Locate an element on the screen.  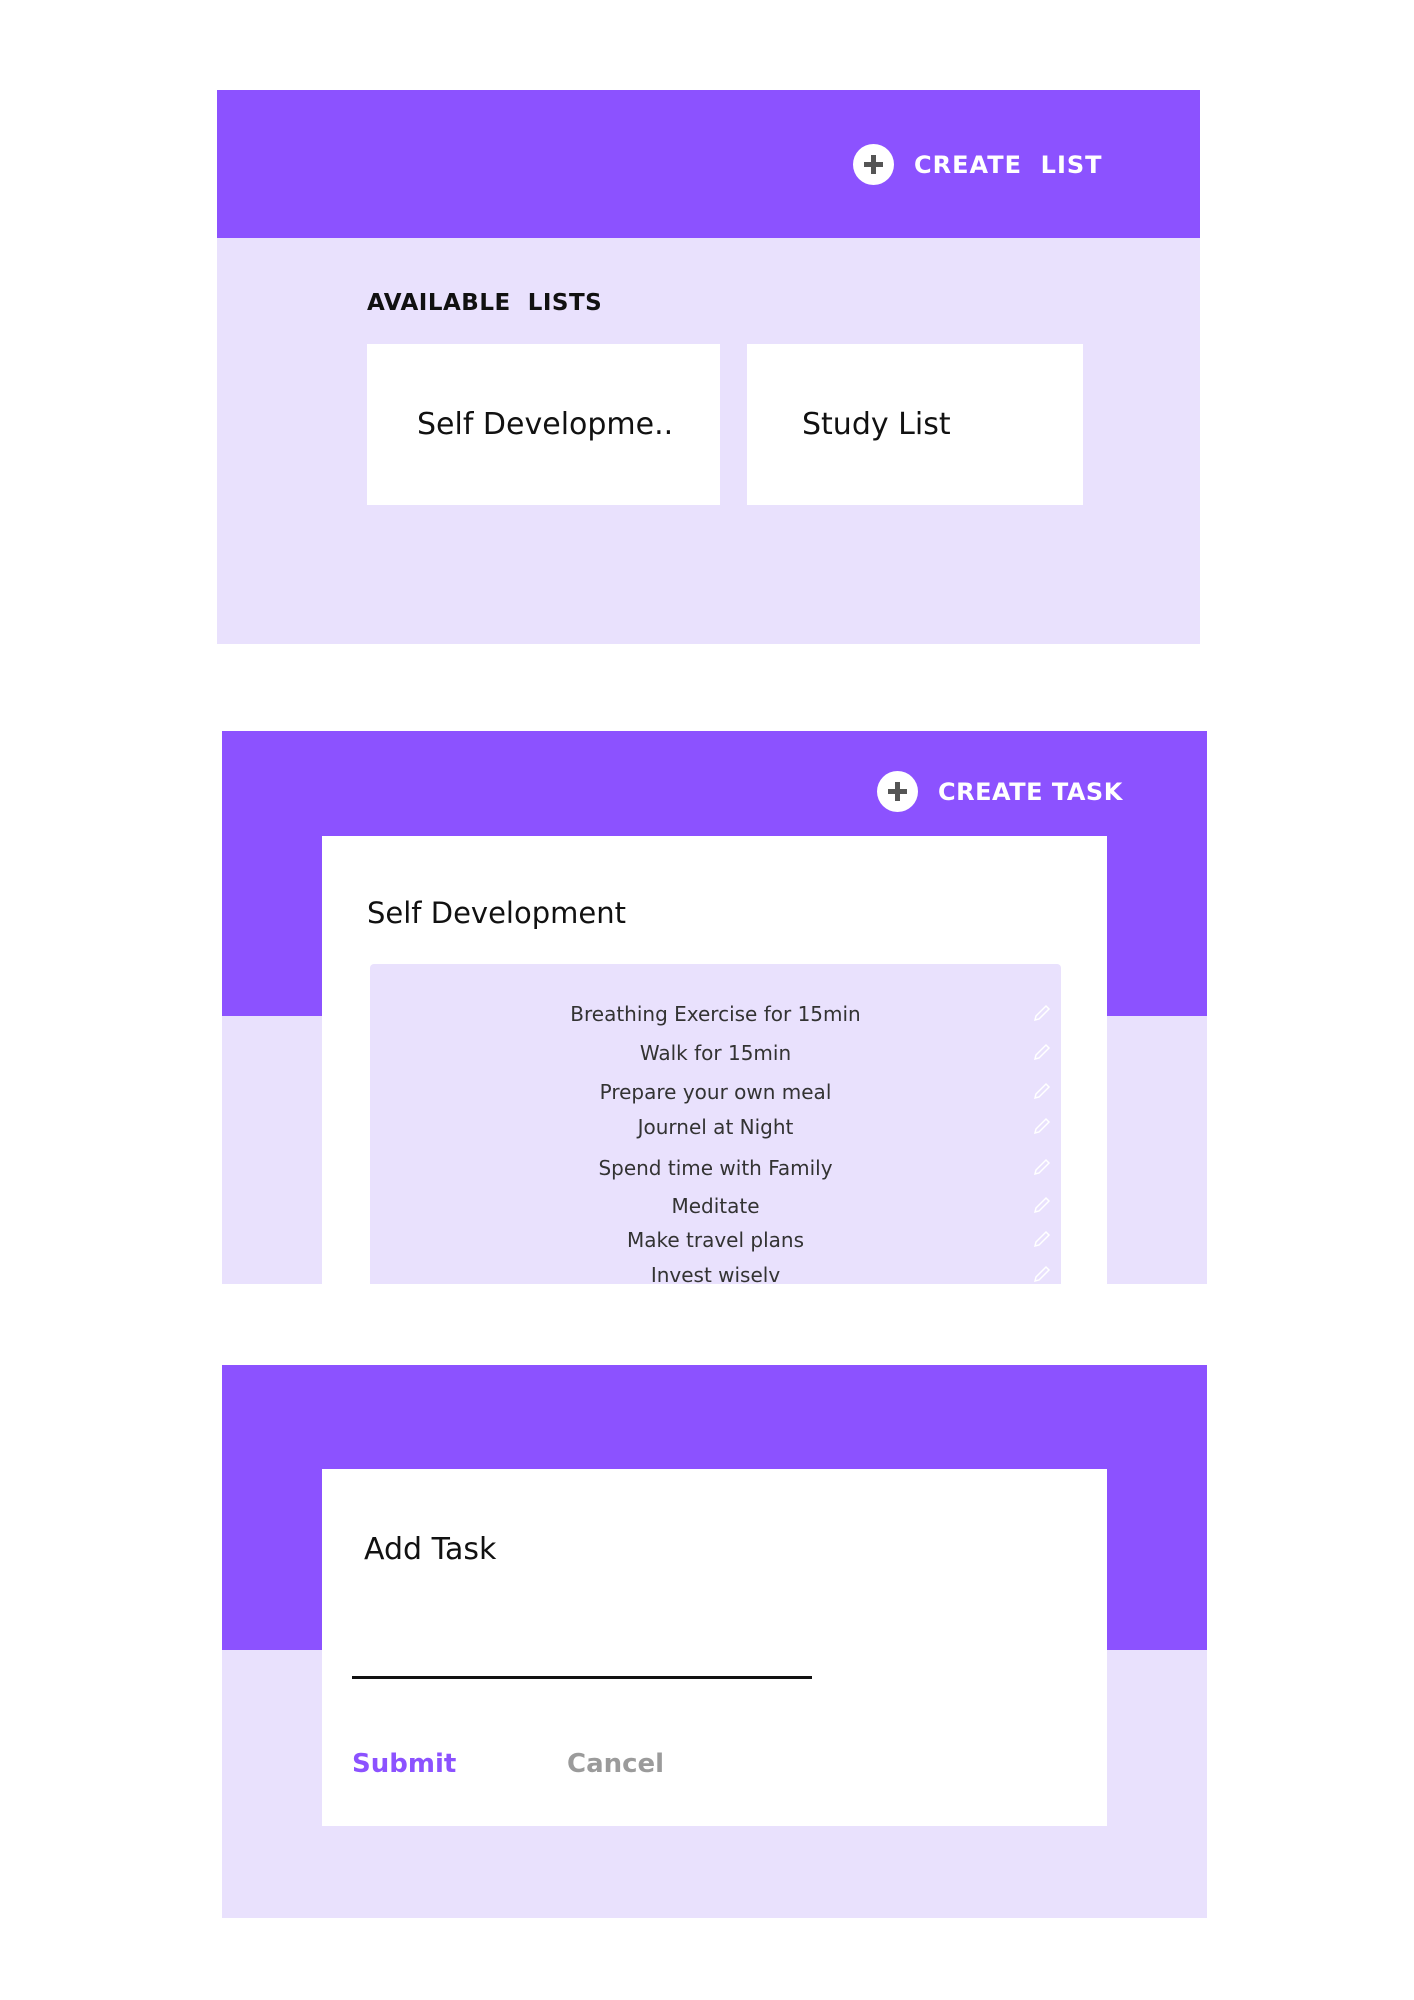
task-item: Make travel plans is located at coordinates (715, 1245).